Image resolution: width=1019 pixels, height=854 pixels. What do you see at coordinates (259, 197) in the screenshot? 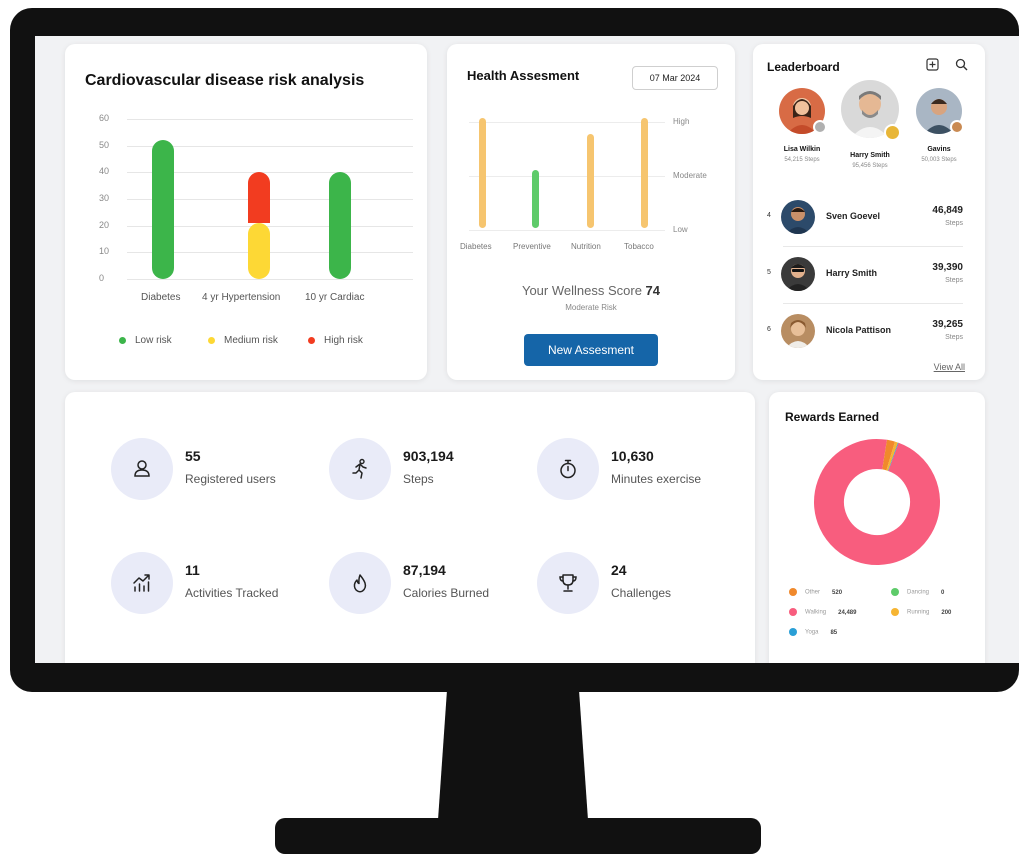
I see `bar-segment-high-risk` at bounding box center [259, 197].